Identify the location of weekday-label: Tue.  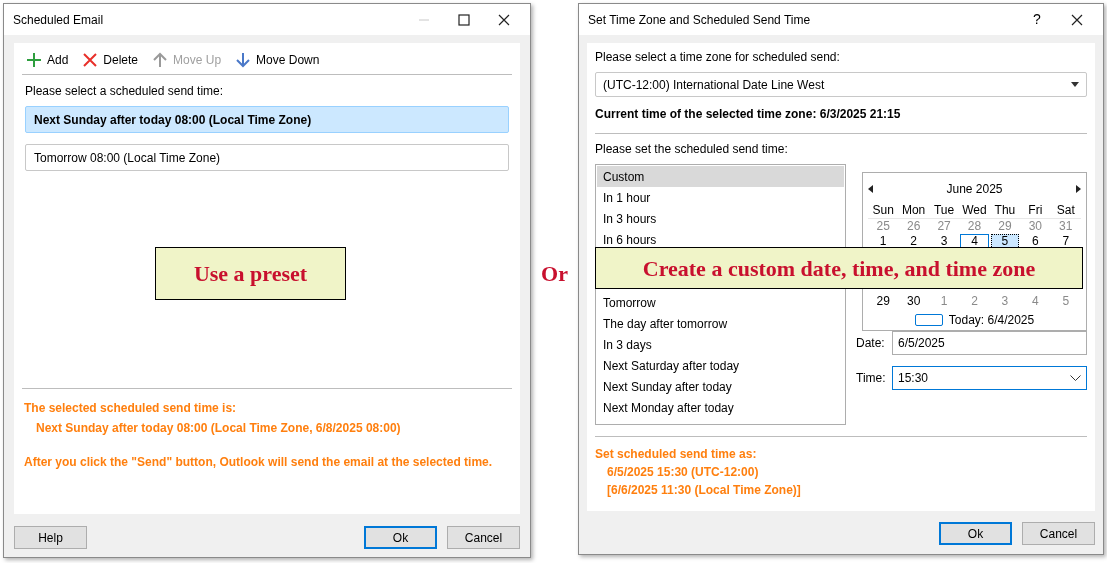
(944, 210).